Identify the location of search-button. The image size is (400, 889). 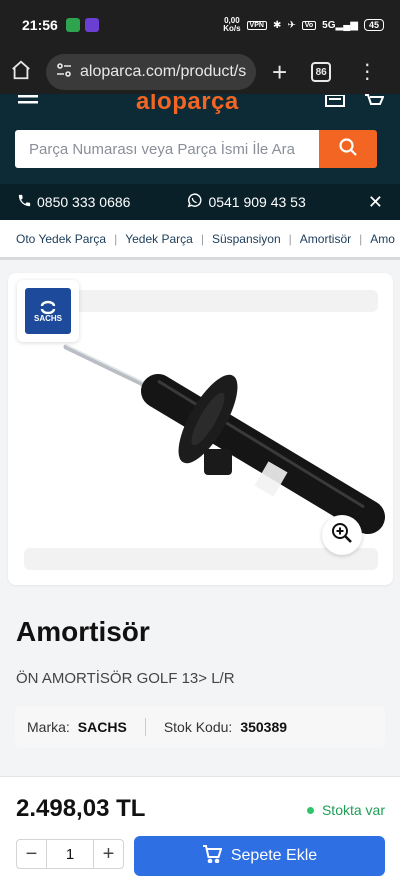
(348, 149).